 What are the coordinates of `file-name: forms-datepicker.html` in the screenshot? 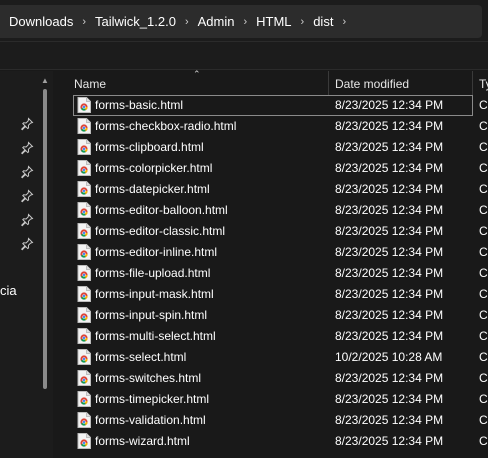 It's located at (152, 189).